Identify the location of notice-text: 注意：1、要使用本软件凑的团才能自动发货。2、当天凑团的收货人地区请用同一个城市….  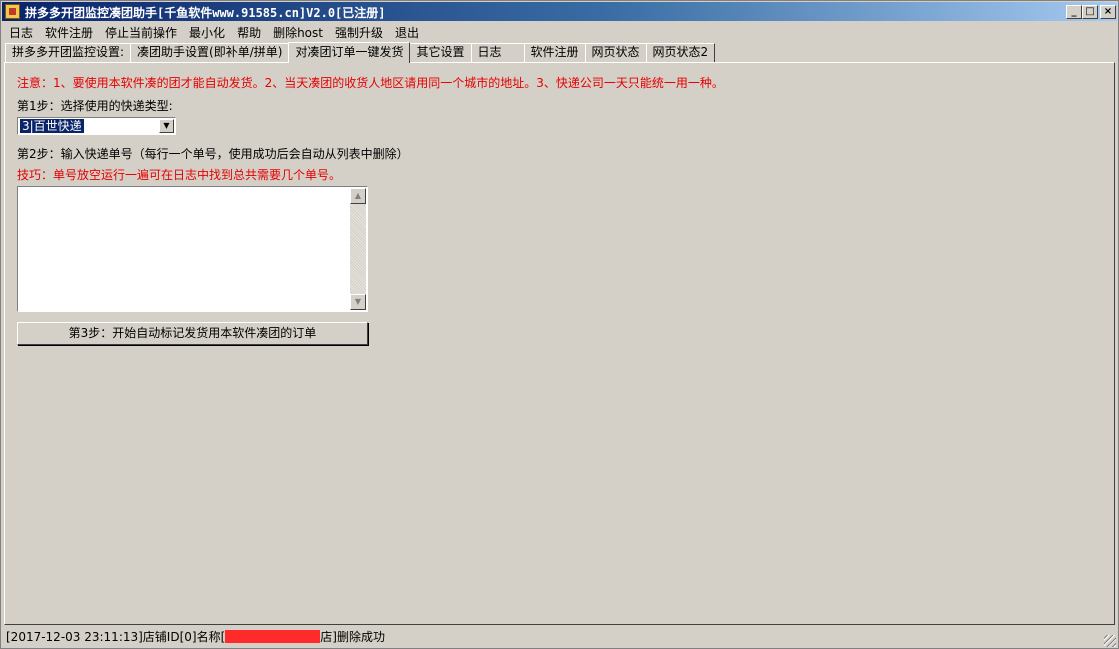
(370, 83).